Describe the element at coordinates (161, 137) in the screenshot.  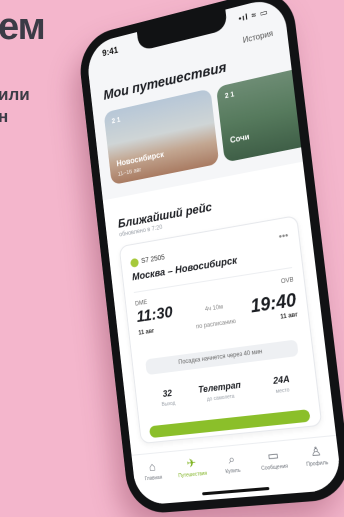
I see `trip-card-novosibirsk: 2 1 Новосибирск 11–16 авг` at that location.